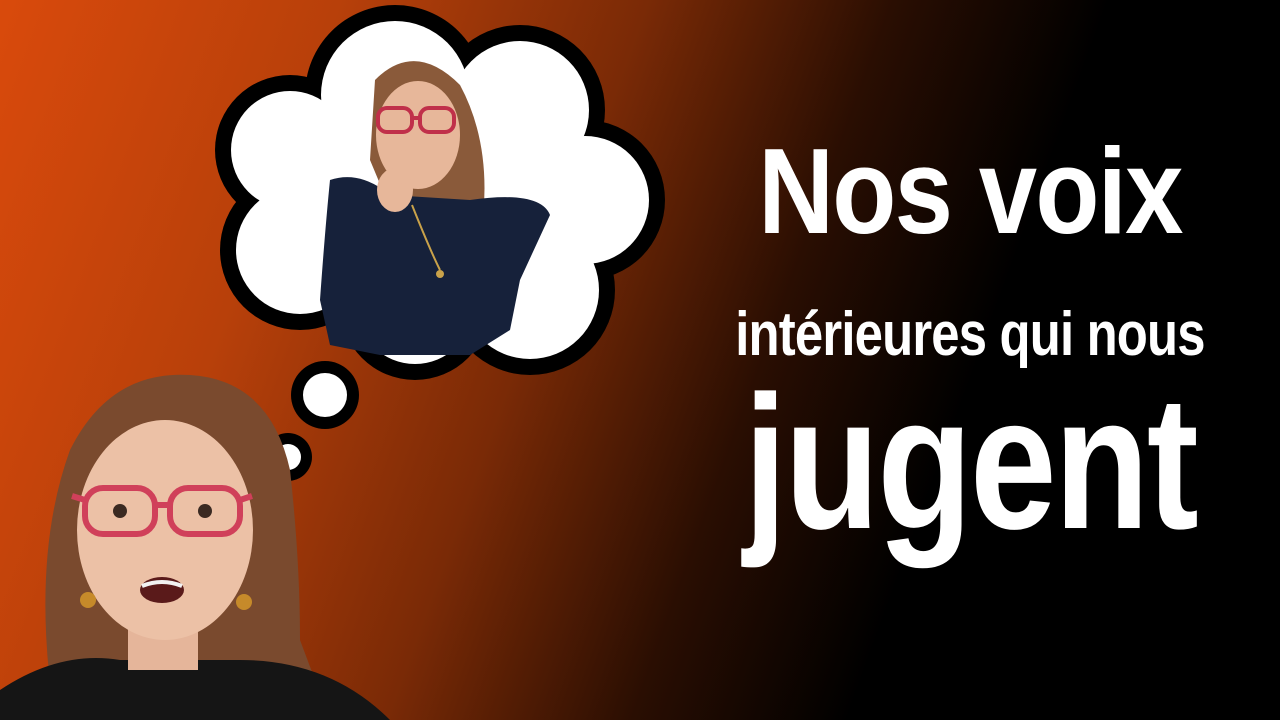 The image size is (1280, 720). I want to click on headline-line-1: Nos voix, so click(970, 191).